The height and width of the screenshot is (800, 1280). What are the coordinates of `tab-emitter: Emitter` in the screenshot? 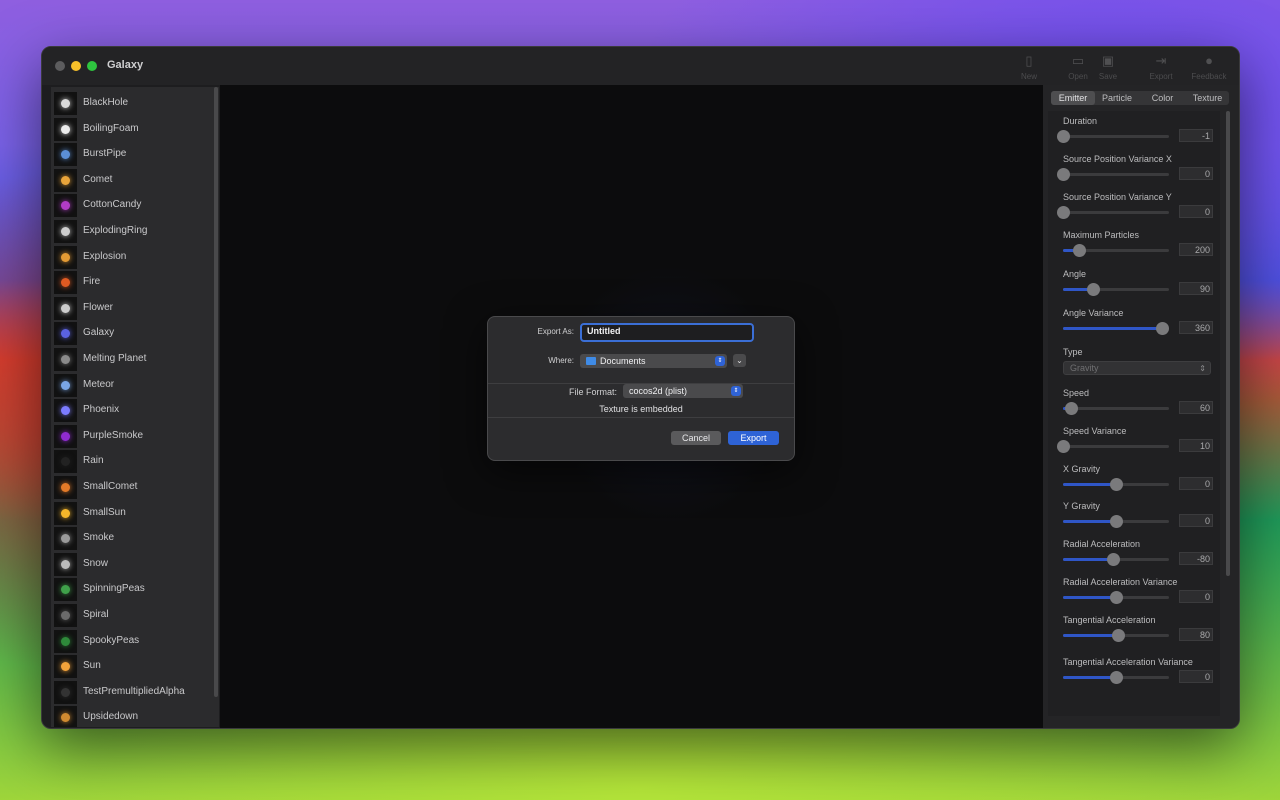 It's located at (1073, 98).